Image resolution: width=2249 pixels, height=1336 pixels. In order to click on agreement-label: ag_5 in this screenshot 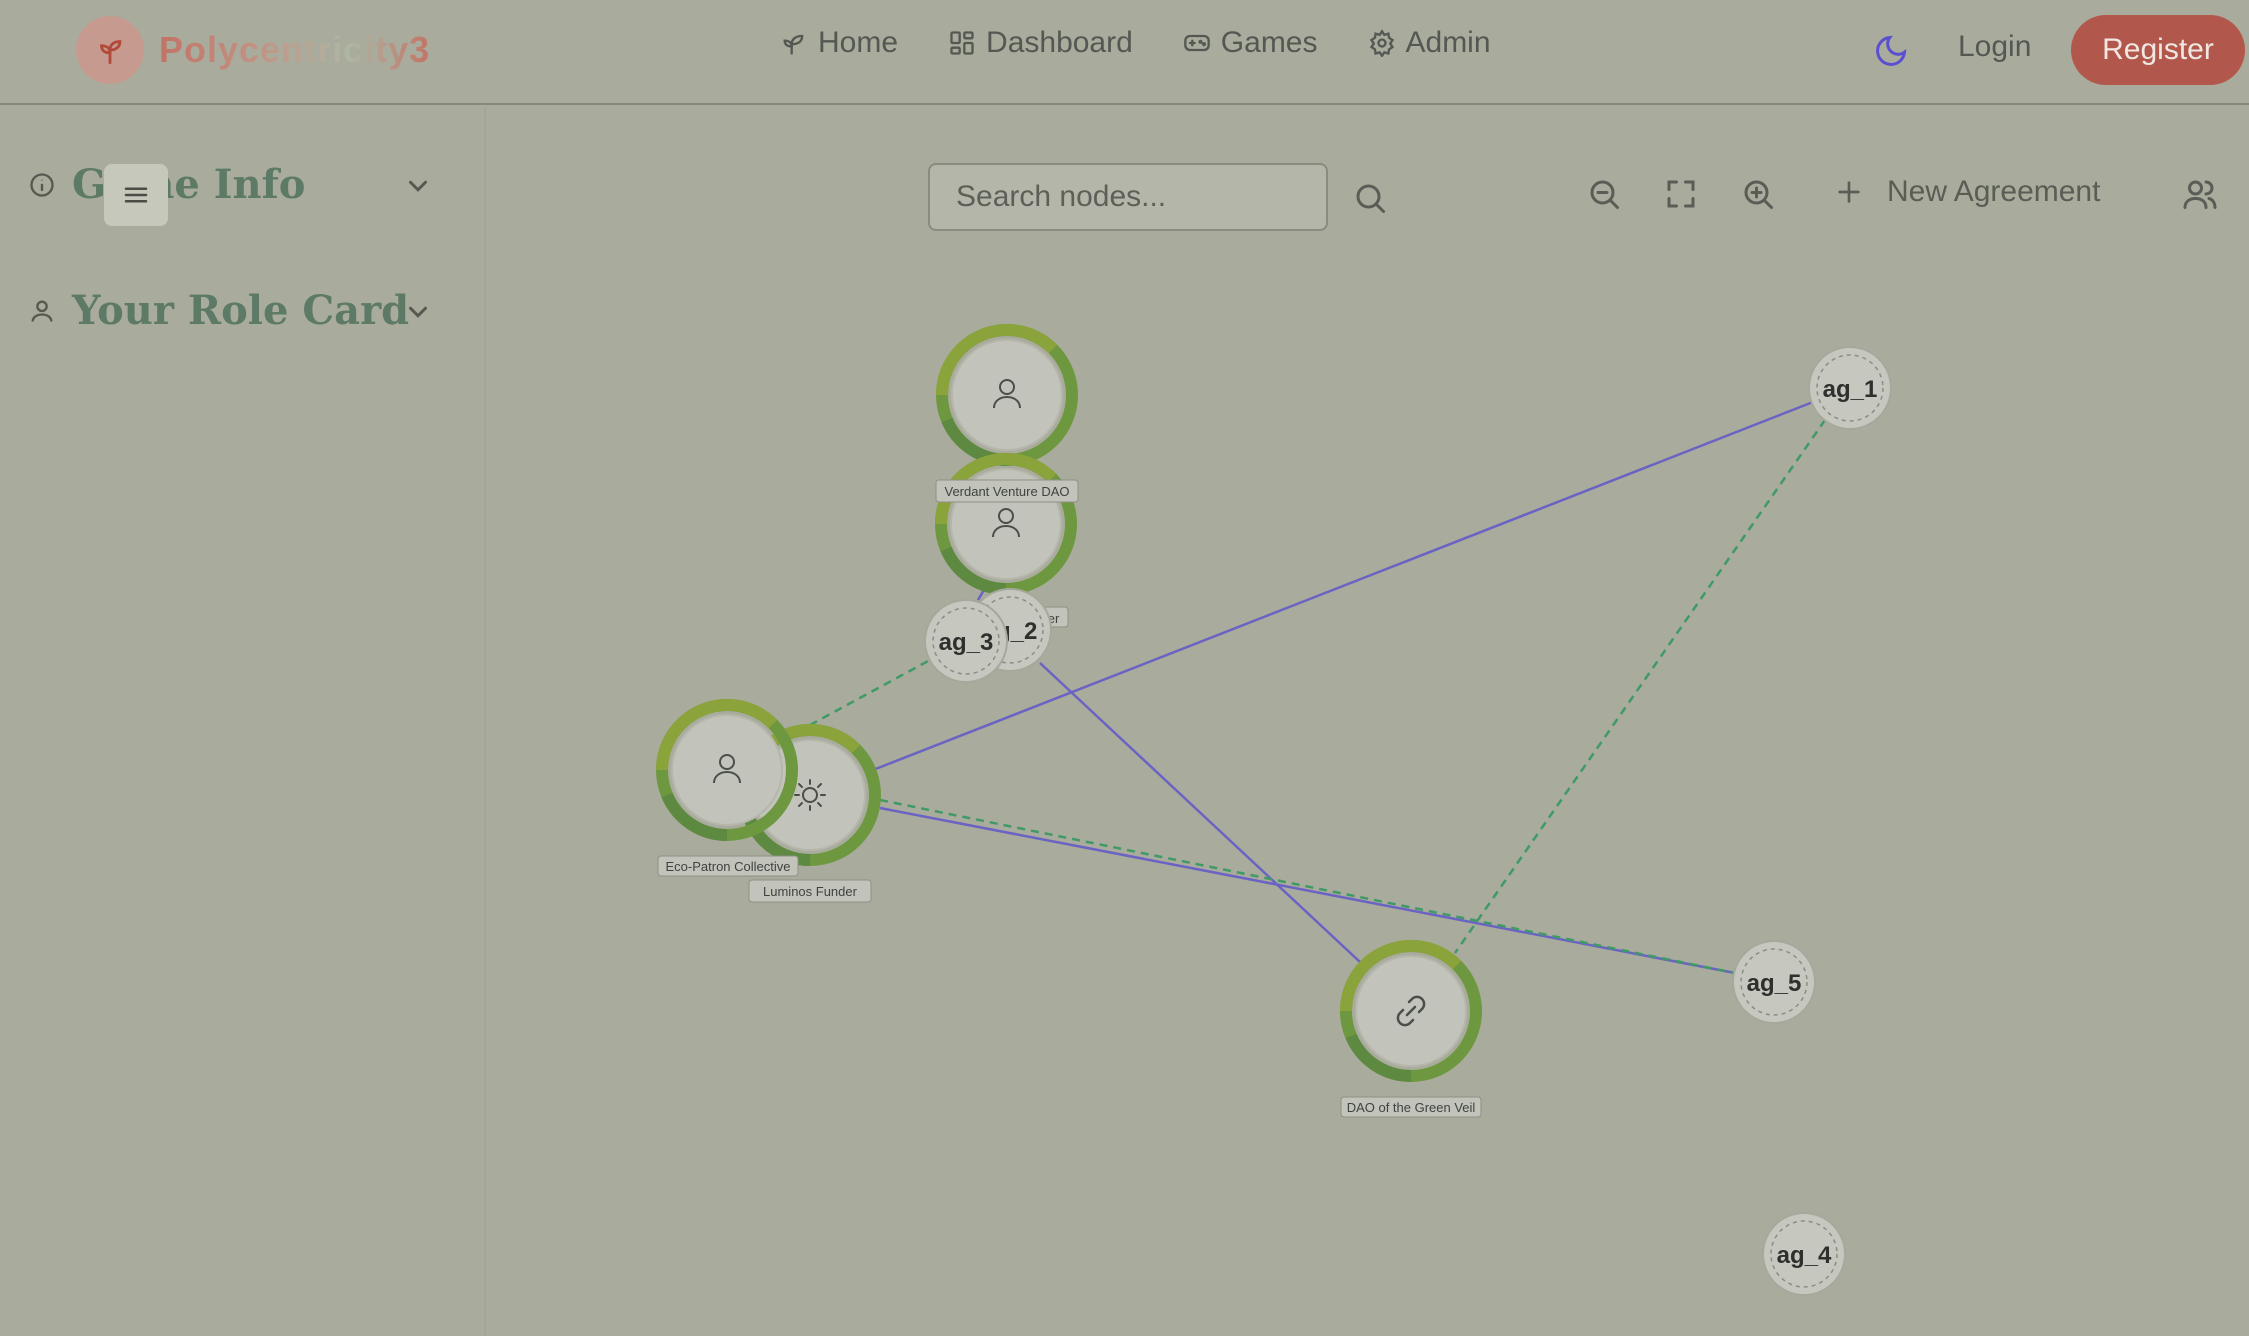, I will do `click(1774, 983)`.